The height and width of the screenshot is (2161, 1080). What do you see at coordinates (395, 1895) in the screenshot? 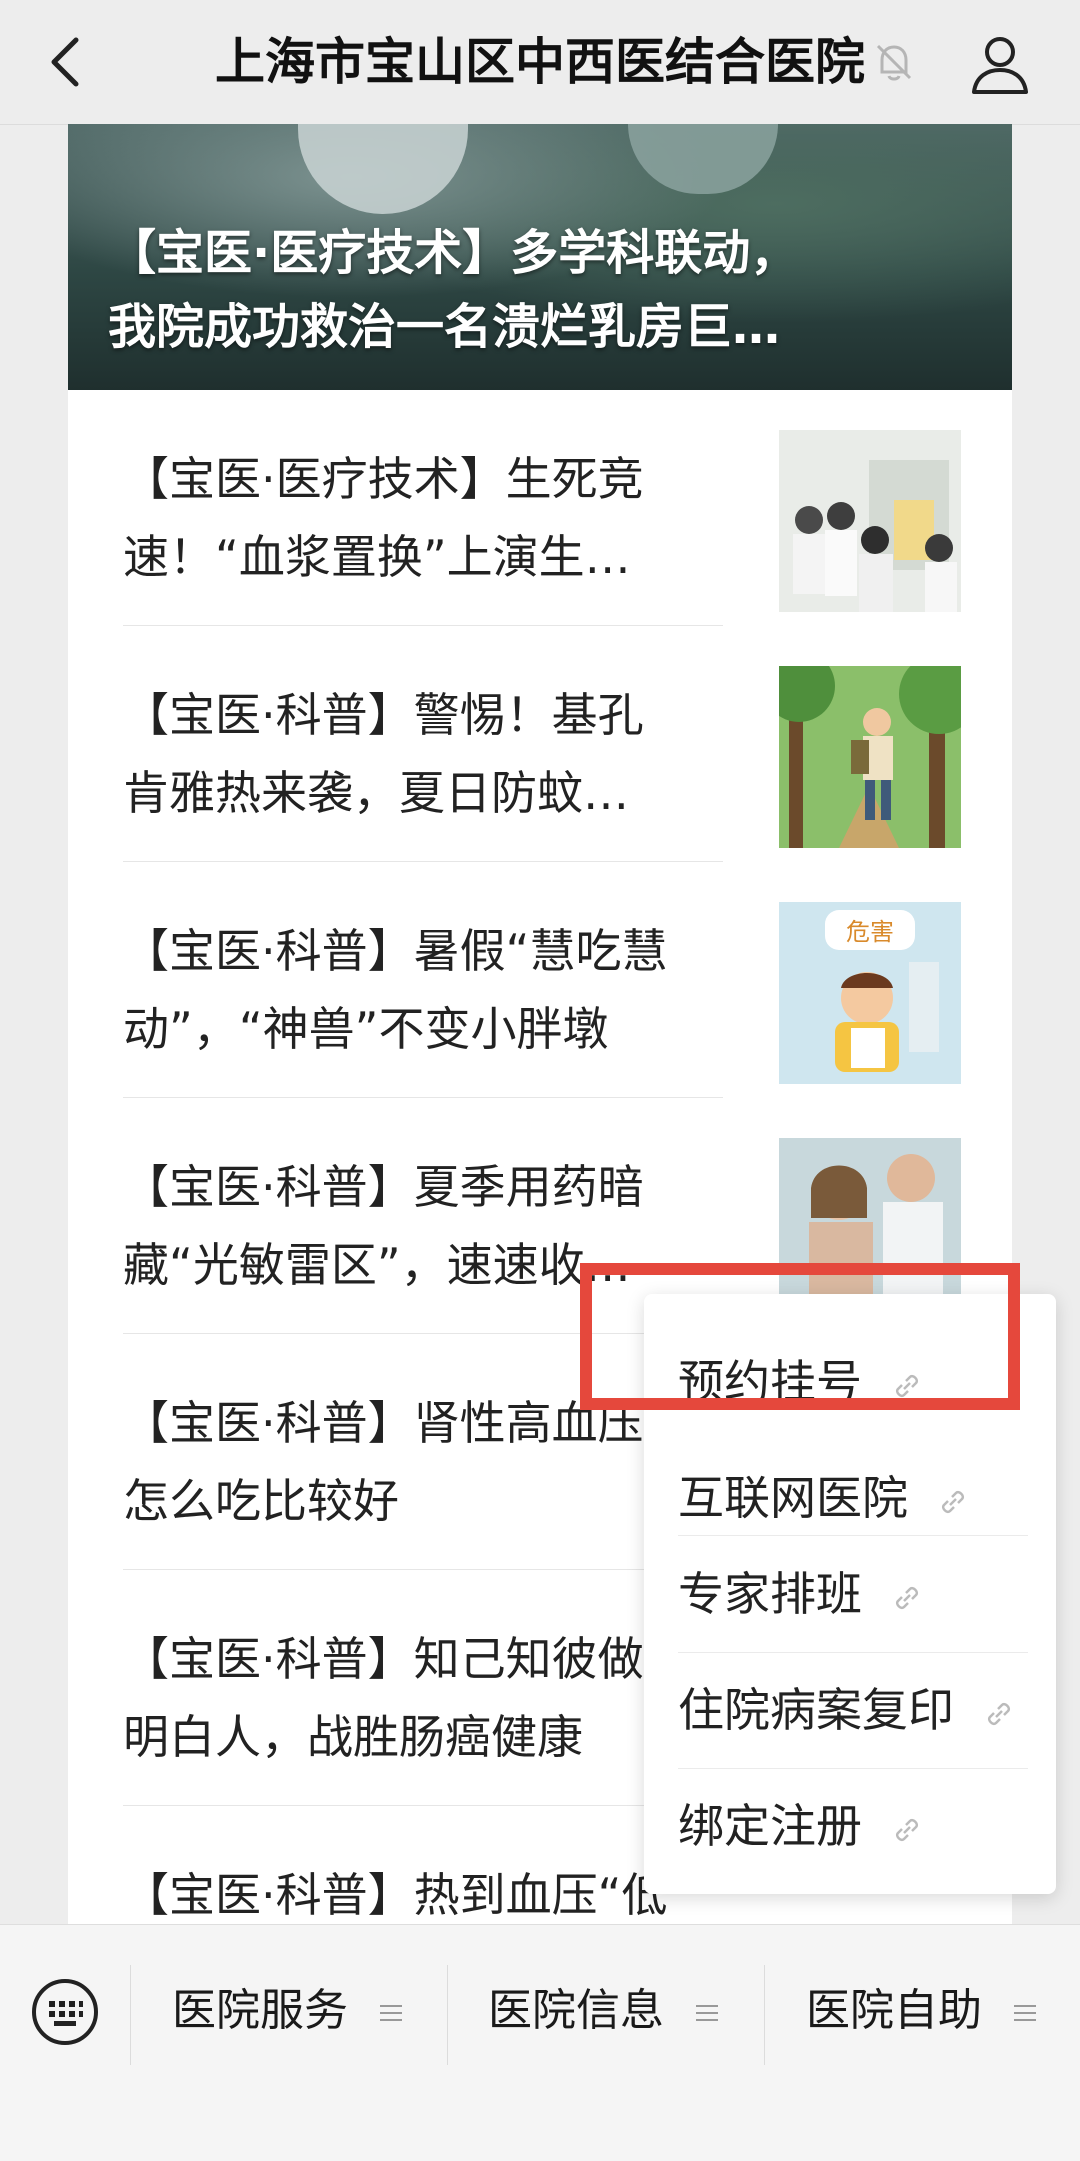
I see `article-title: 【宝医·科普】热到血压“低` at bounding box center [395, 1895].